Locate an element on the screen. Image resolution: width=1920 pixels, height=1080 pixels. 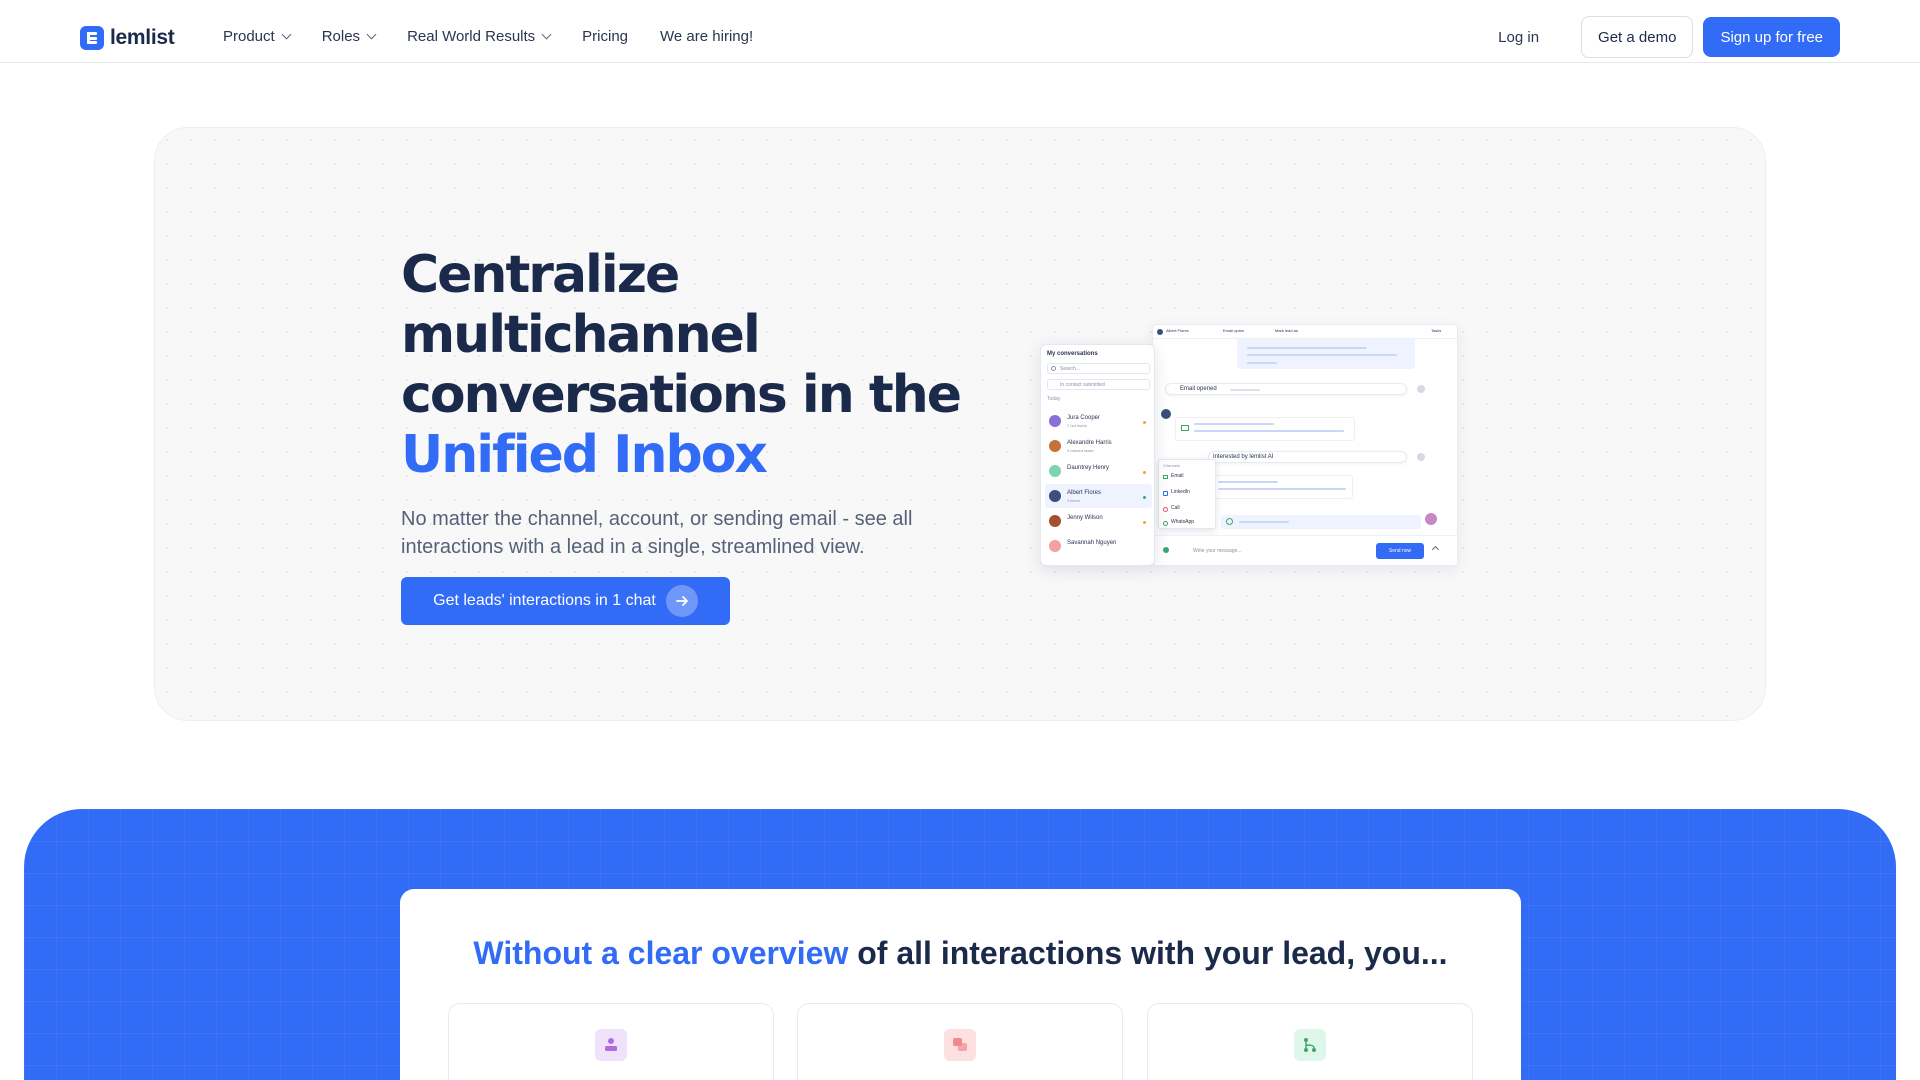
nav-pricing-label: Pricing is located at coordinates (605, 36).